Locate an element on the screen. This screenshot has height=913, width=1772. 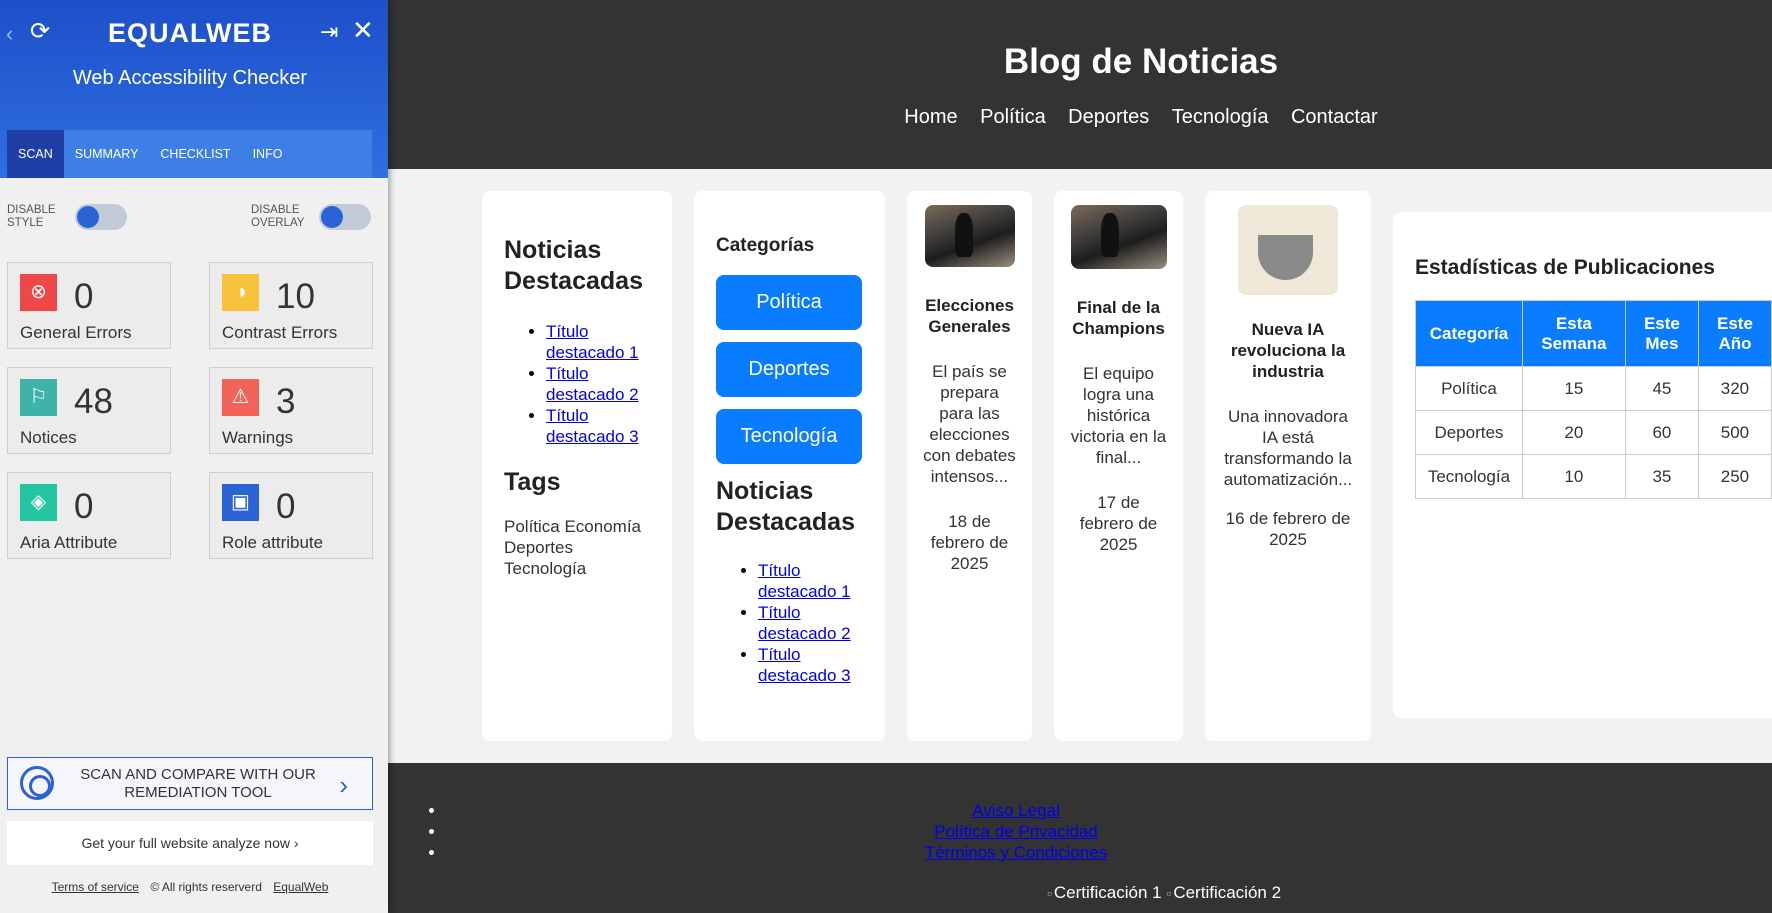
nav-tecnologia: Tecnología is located at coordinates (1220, 117).